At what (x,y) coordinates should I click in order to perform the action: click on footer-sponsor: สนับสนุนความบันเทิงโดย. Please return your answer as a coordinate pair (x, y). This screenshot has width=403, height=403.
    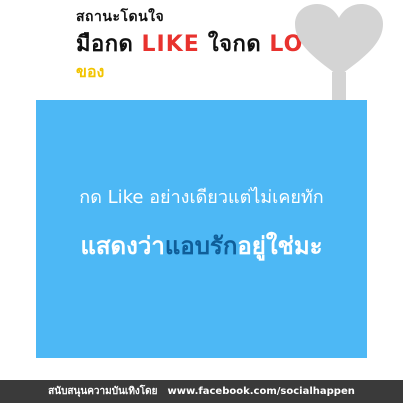
    Looking at the image, I should click on (103, 391).